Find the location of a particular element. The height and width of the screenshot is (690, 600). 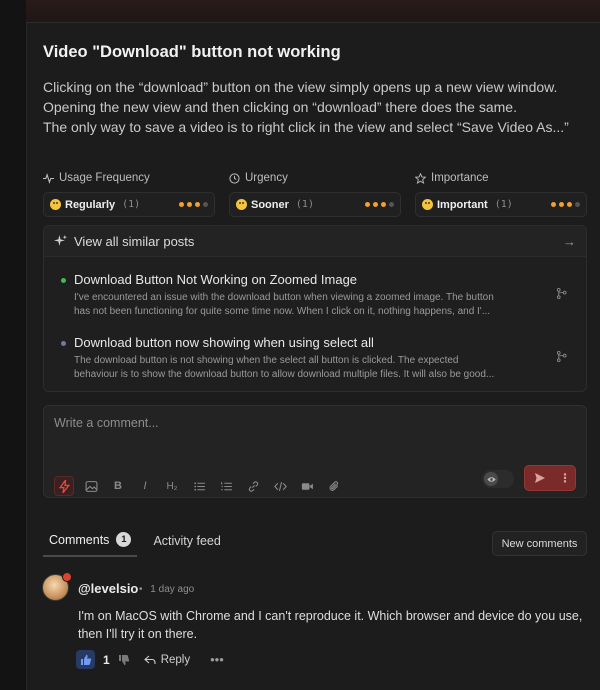

comment-author: @levelsio is located at coordinates (108, 588).